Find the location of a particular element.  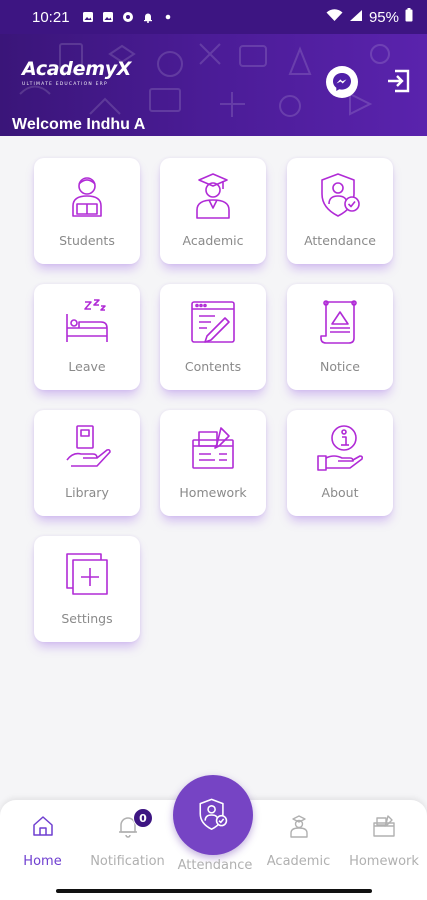

nav-notification: Notification is located at coordinates (127, 840).